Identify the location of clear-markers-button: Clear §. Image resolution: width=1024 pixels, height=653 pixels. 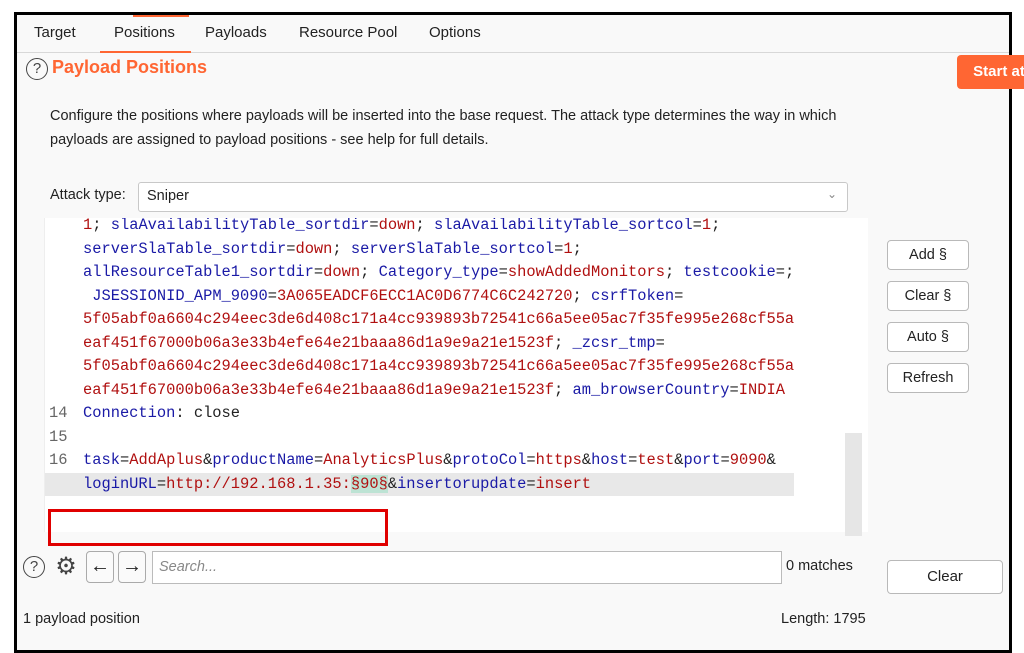
(928, 296).